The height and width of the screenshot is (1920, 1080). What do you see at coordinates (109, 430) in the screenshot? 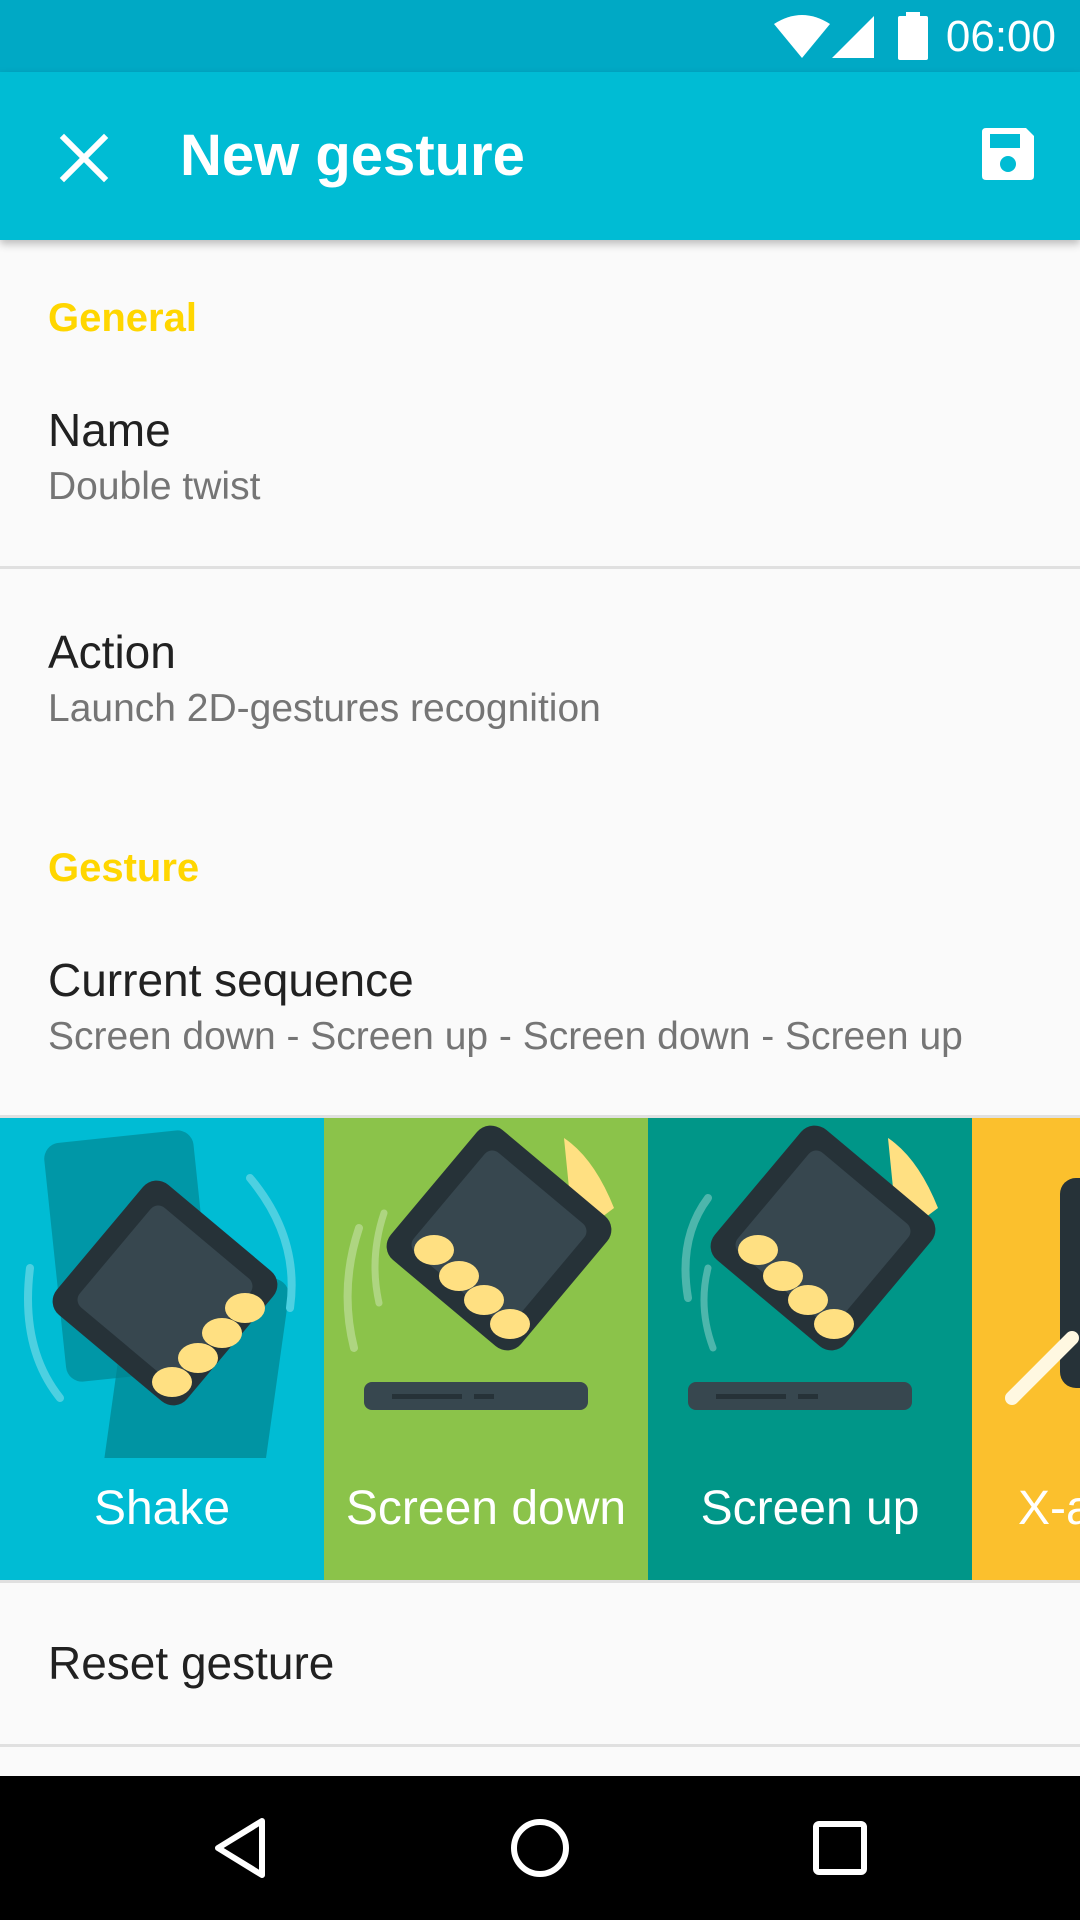
I see `pref-name-title: Name` at bounding box center [109, 430].